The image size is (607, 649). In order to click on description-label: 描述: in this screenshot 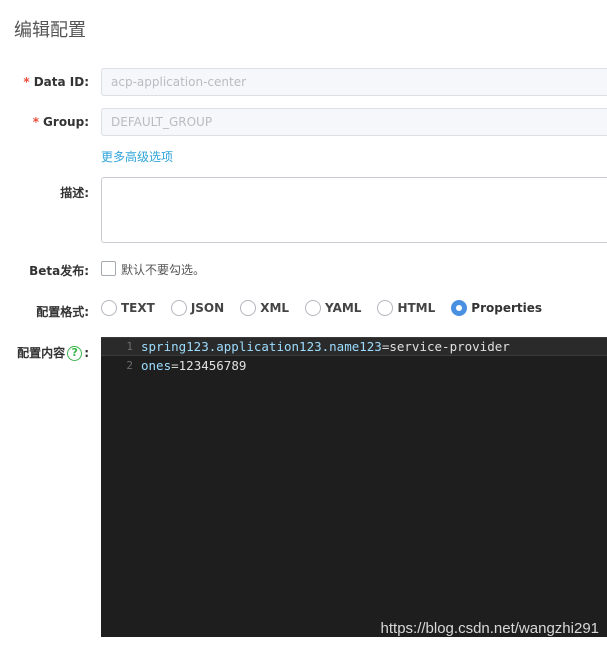, I will do `click(74, 193)`.